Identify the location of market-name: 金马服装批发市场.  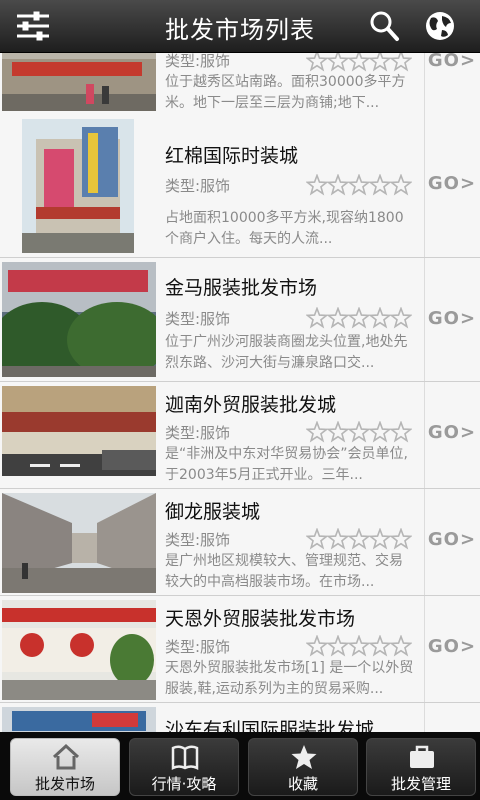
(241, 288).